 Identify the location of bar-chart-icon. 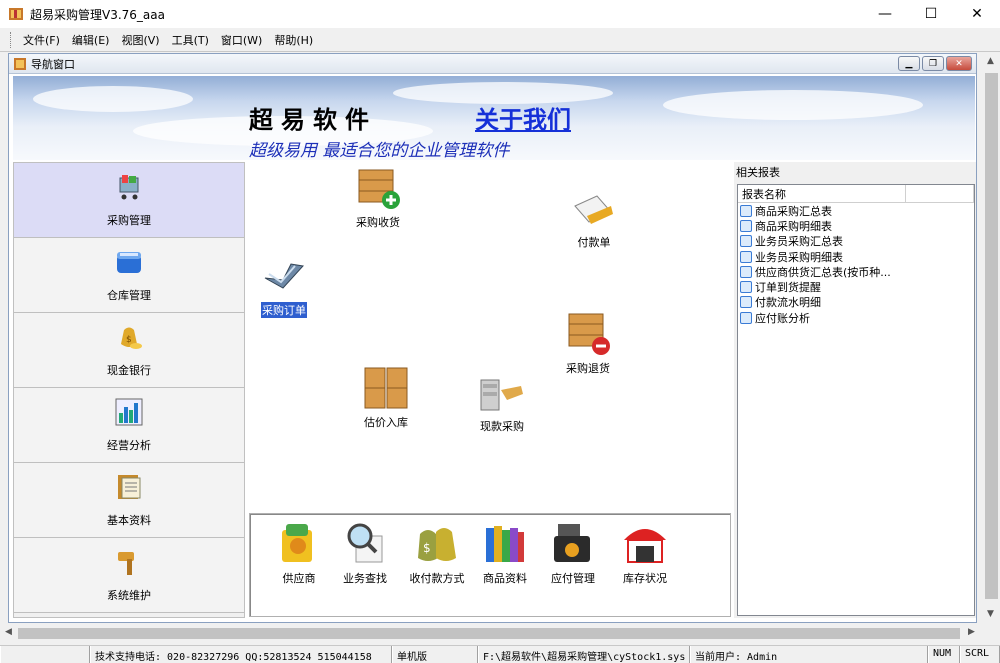
(129, 412).